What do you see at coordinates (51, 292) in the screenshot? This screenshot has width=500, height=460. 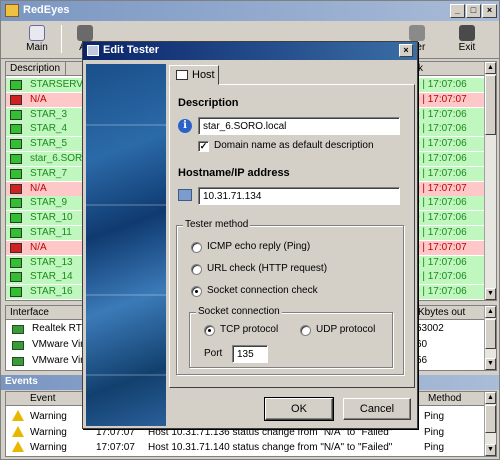 I see `host-name: STAR_16` at bounding box center [51, 292].